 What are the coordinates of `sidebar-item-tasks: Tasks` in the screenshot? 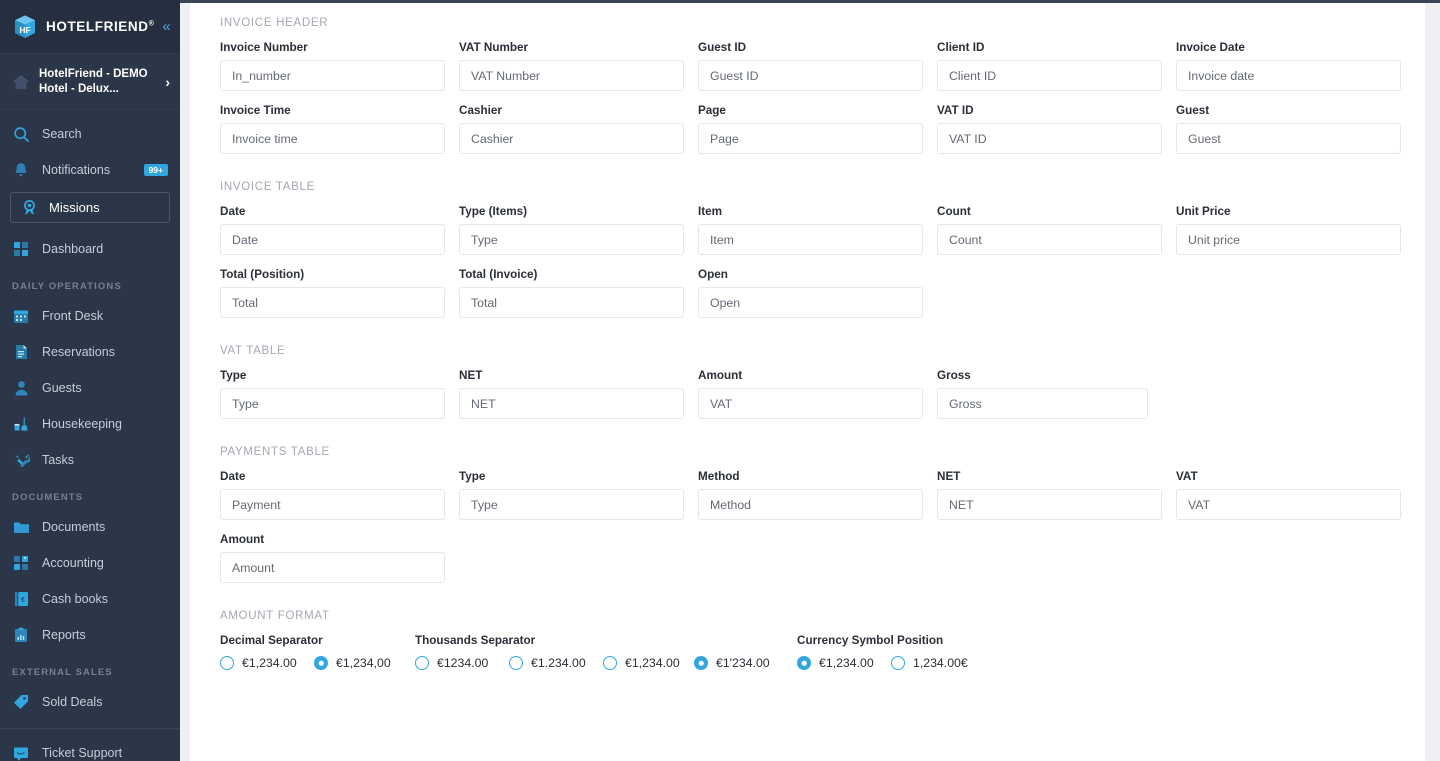 It's located at (90, 460).